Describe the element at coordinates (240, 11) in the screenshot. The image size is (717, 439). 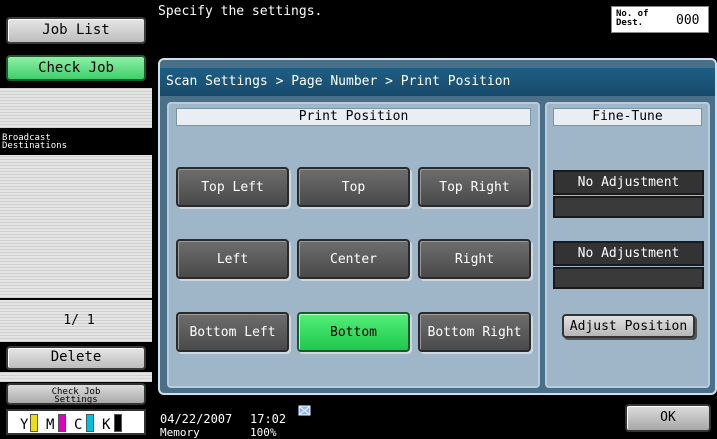
I see `instruction-text: Specify the settings.` at that location.